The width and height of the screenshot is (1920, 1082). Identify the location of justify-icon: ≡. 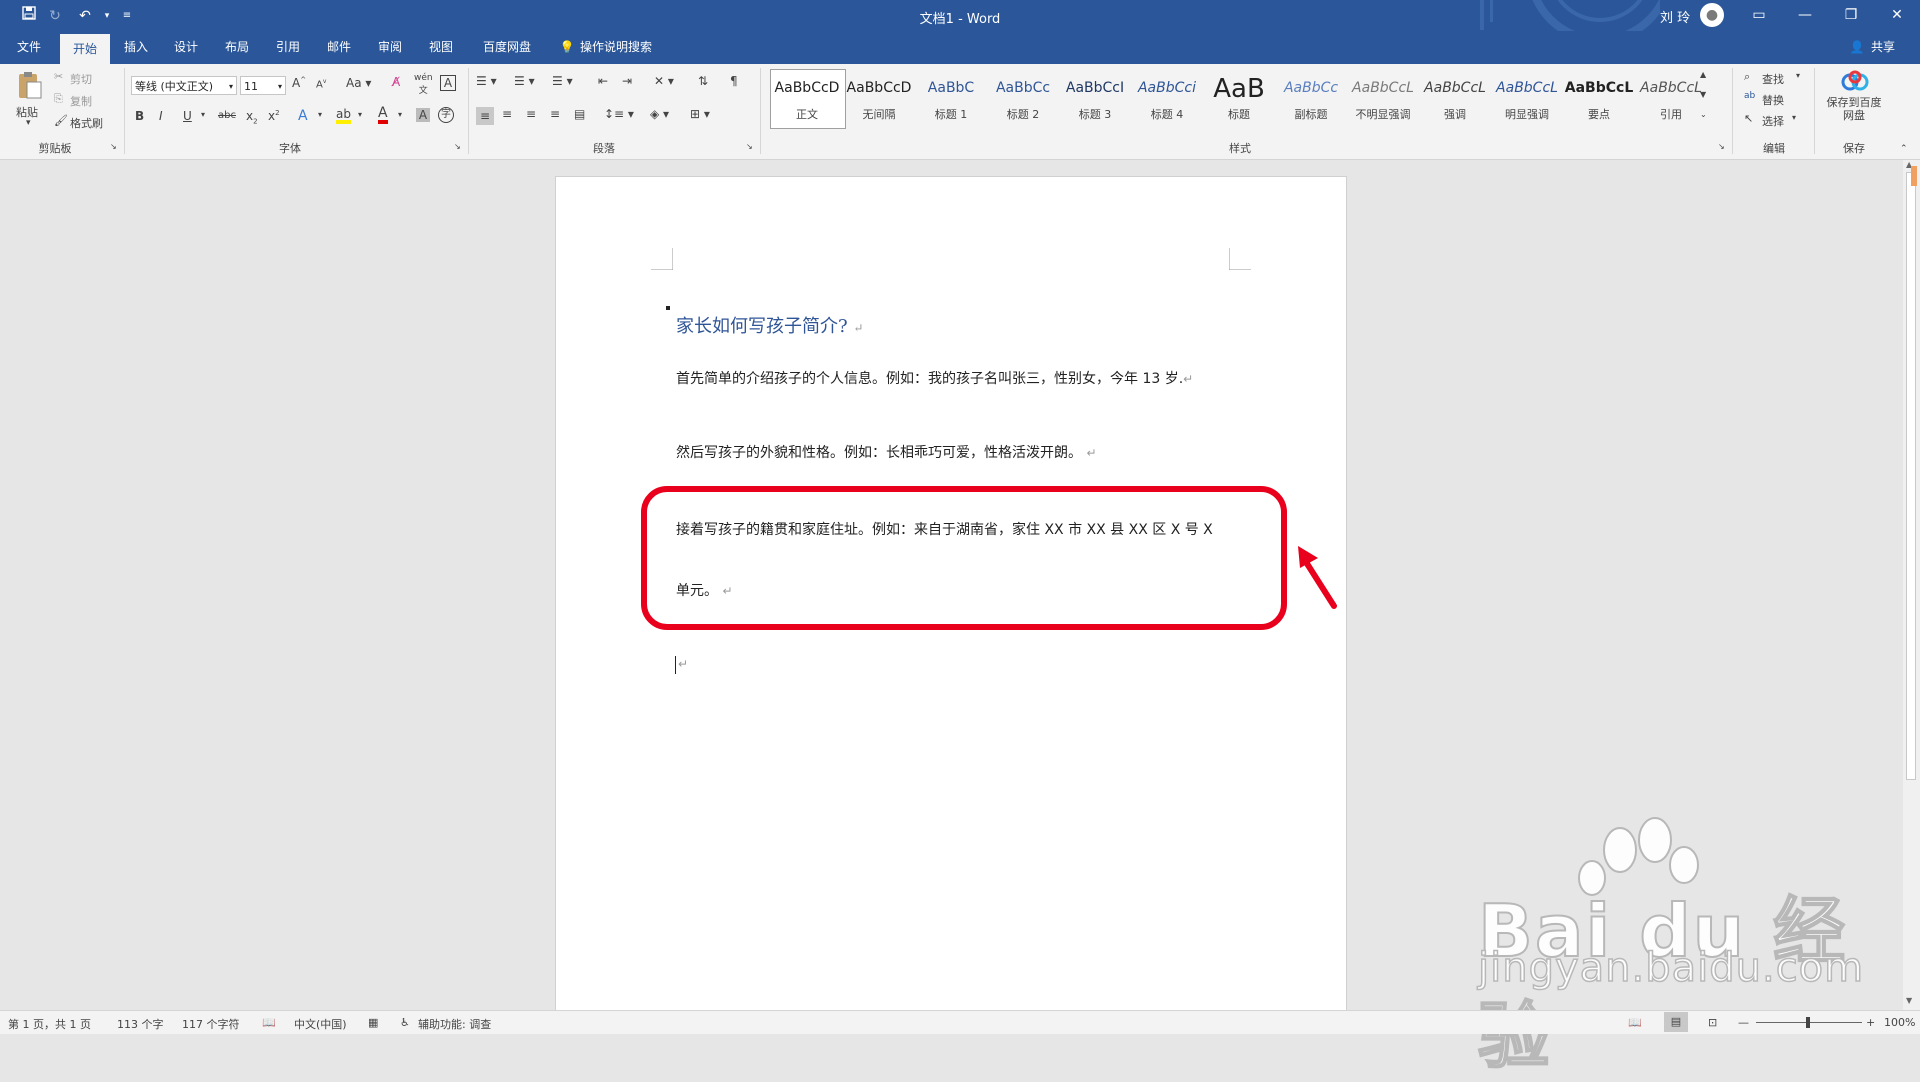
(555, 114).